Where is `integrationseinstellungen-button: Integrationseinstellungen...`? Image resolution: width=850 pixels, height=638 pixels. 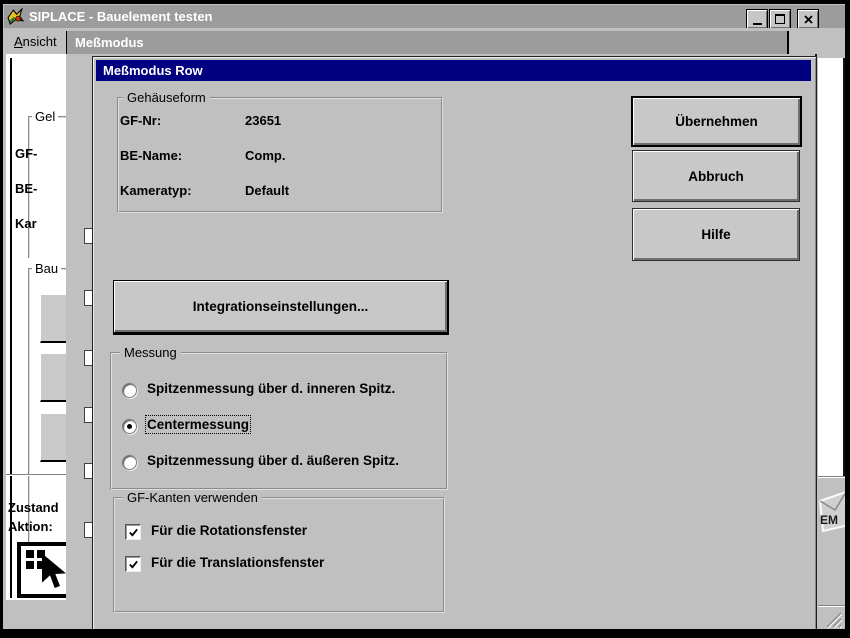
integrationseinstellungen-button: Integrationseinstellungen... is located at coordinates (281, 307).